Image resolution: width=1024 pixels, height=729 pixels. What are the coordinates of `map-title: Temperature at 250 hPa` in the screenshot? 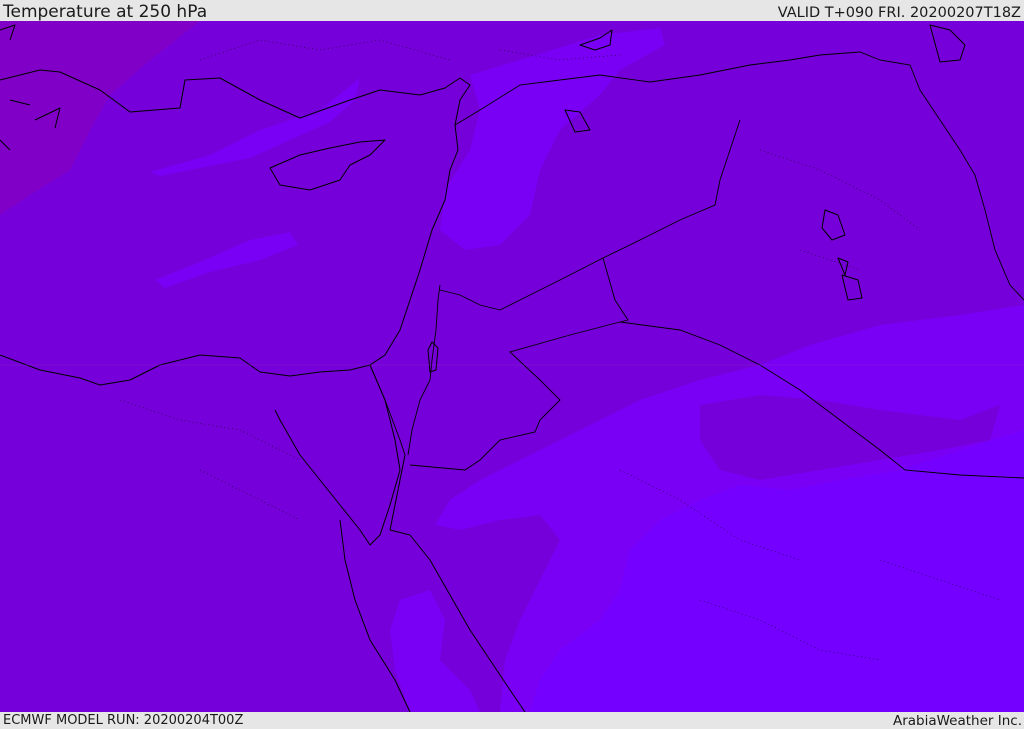 It's located at (105, 12).